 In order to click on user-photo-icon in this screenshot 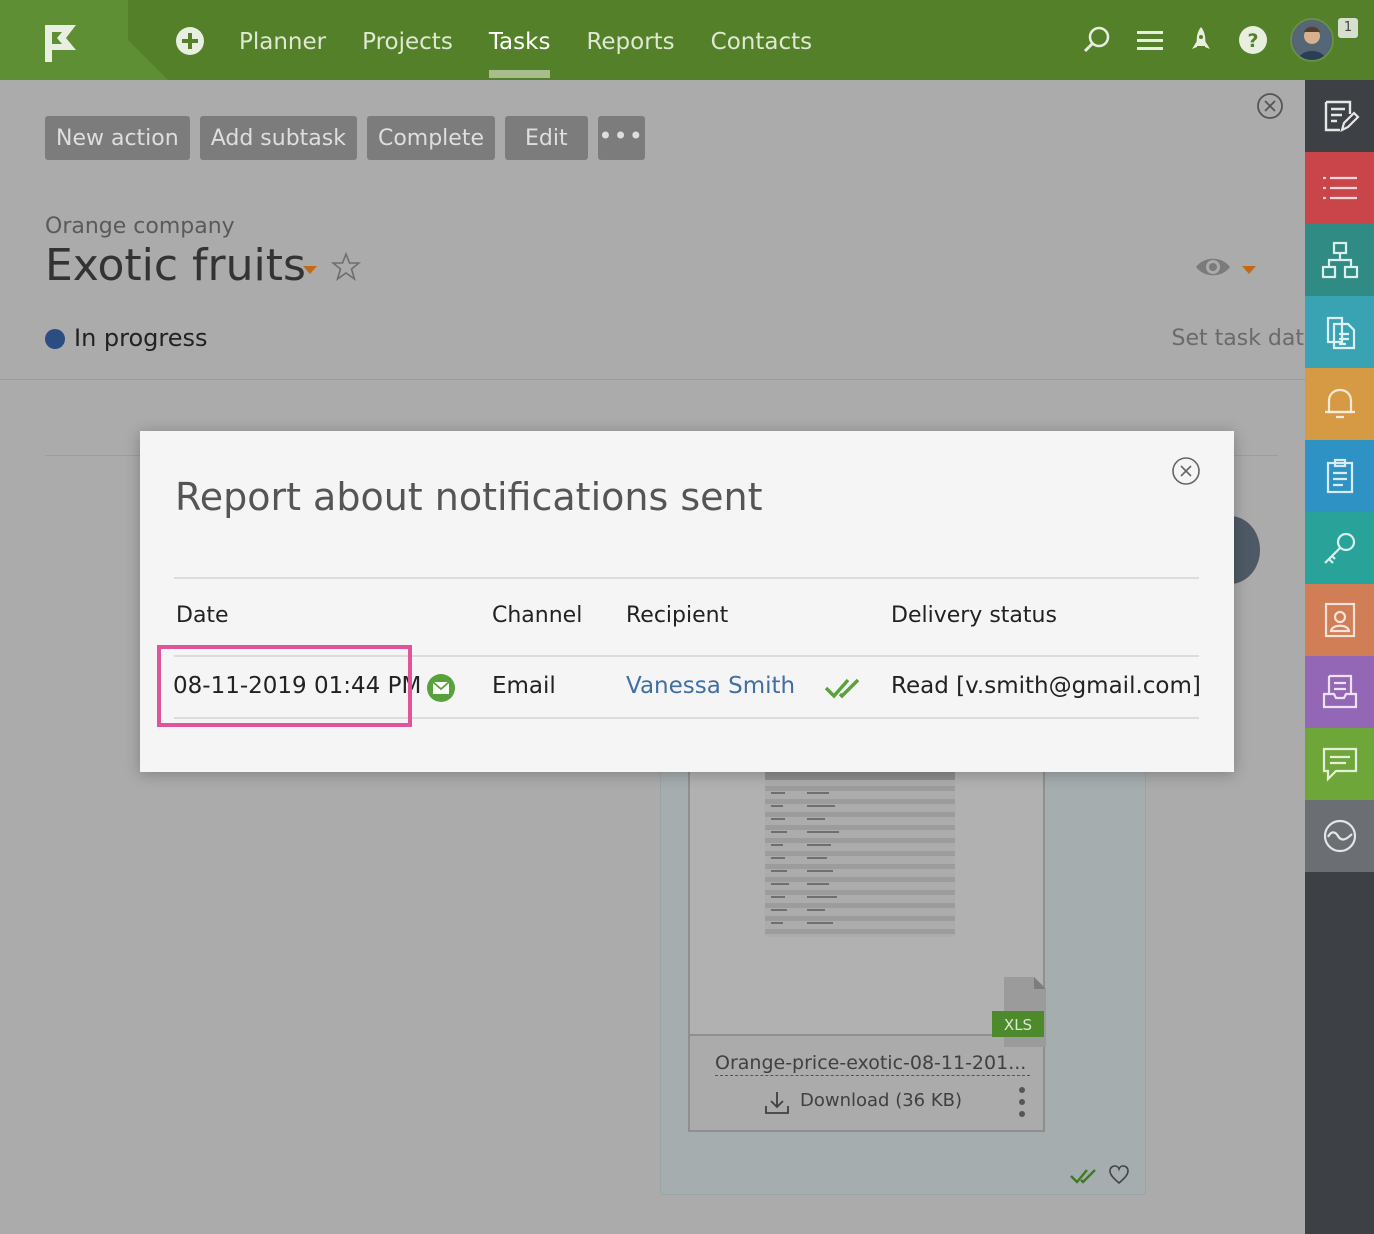, I will do `click(1312, 40)`.